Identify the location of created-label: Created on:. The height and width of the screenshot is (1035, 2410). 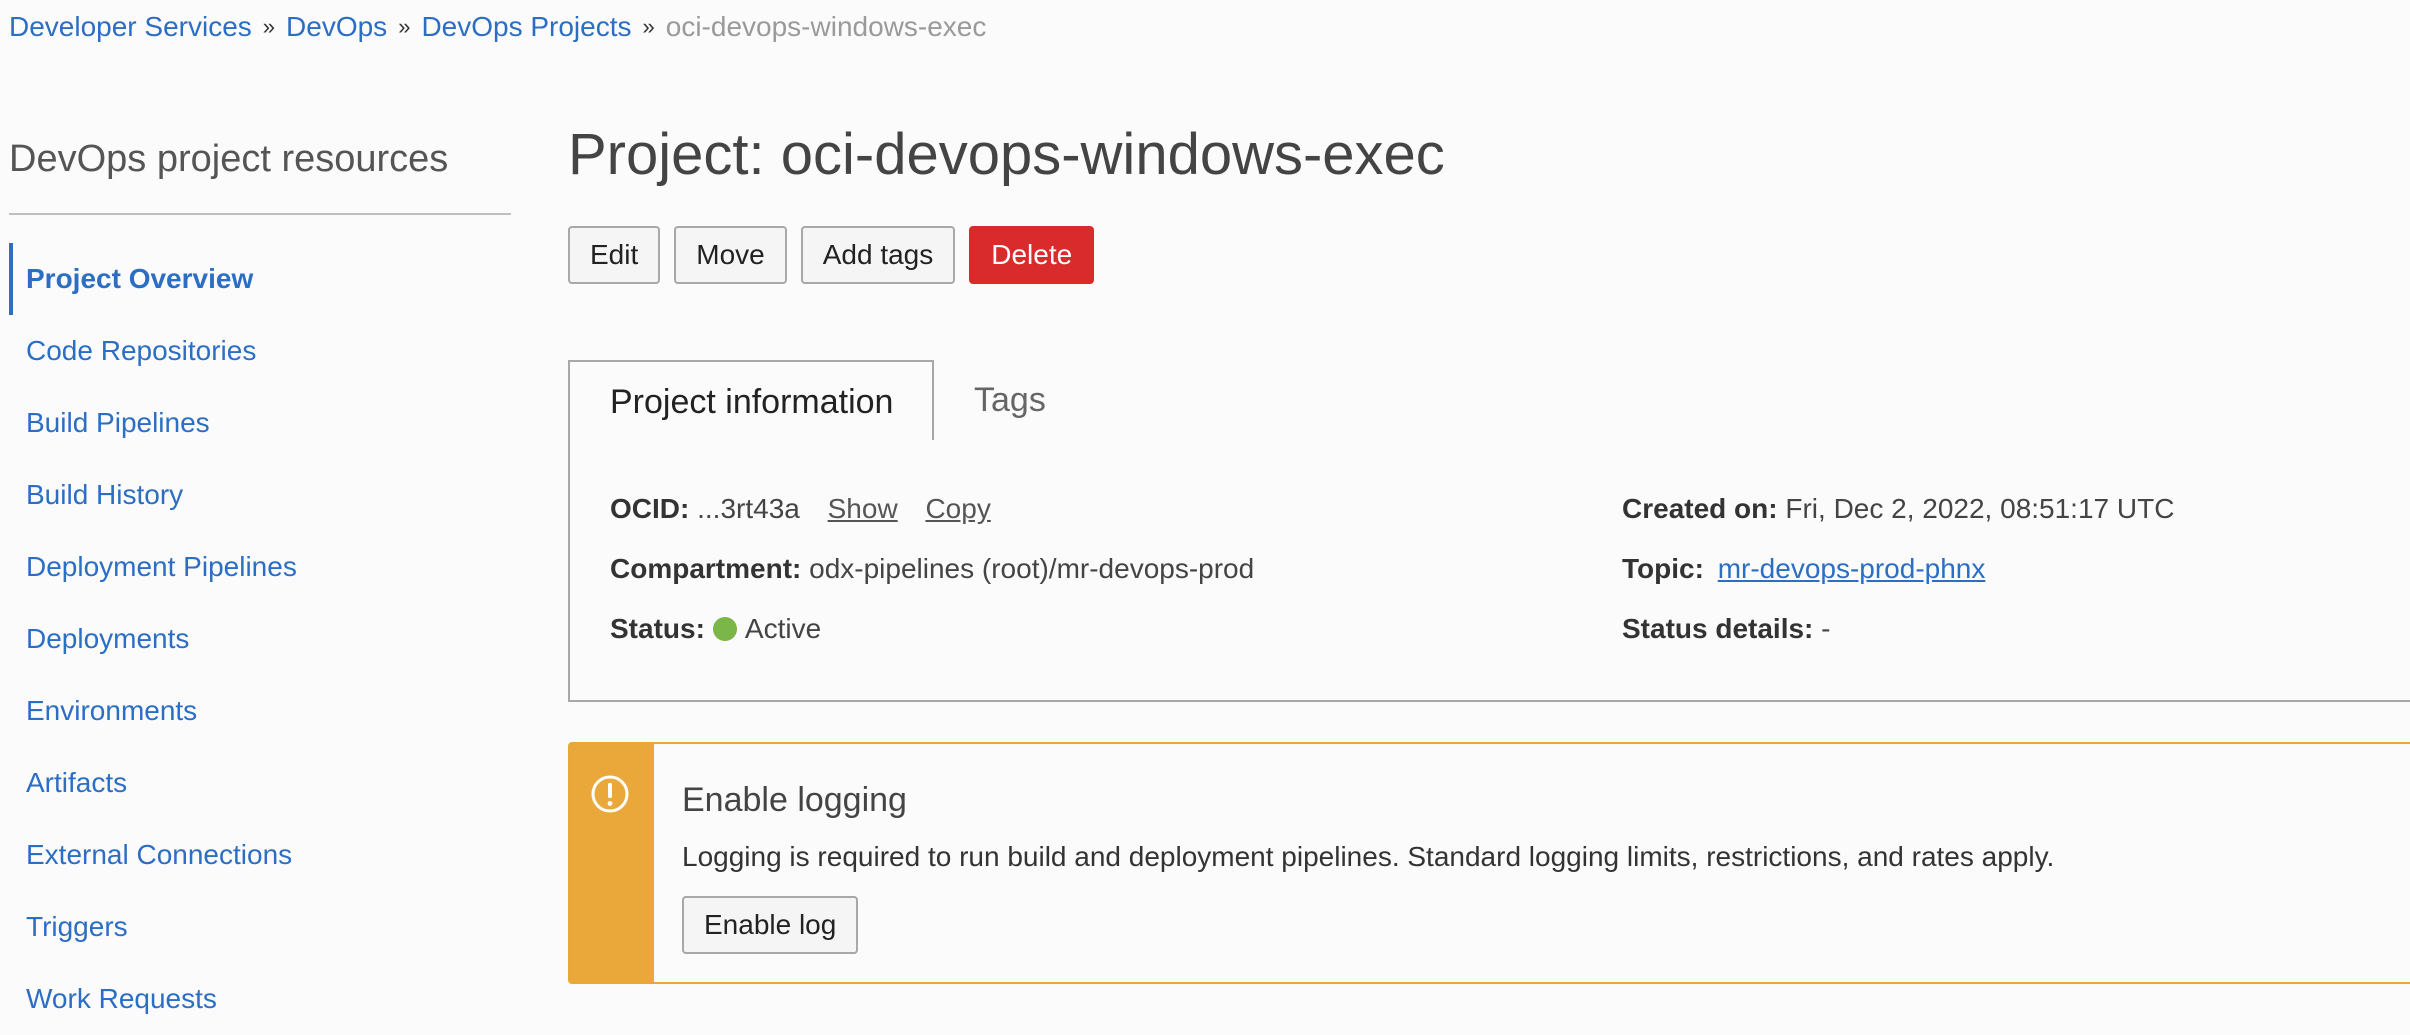
(1700, 508).